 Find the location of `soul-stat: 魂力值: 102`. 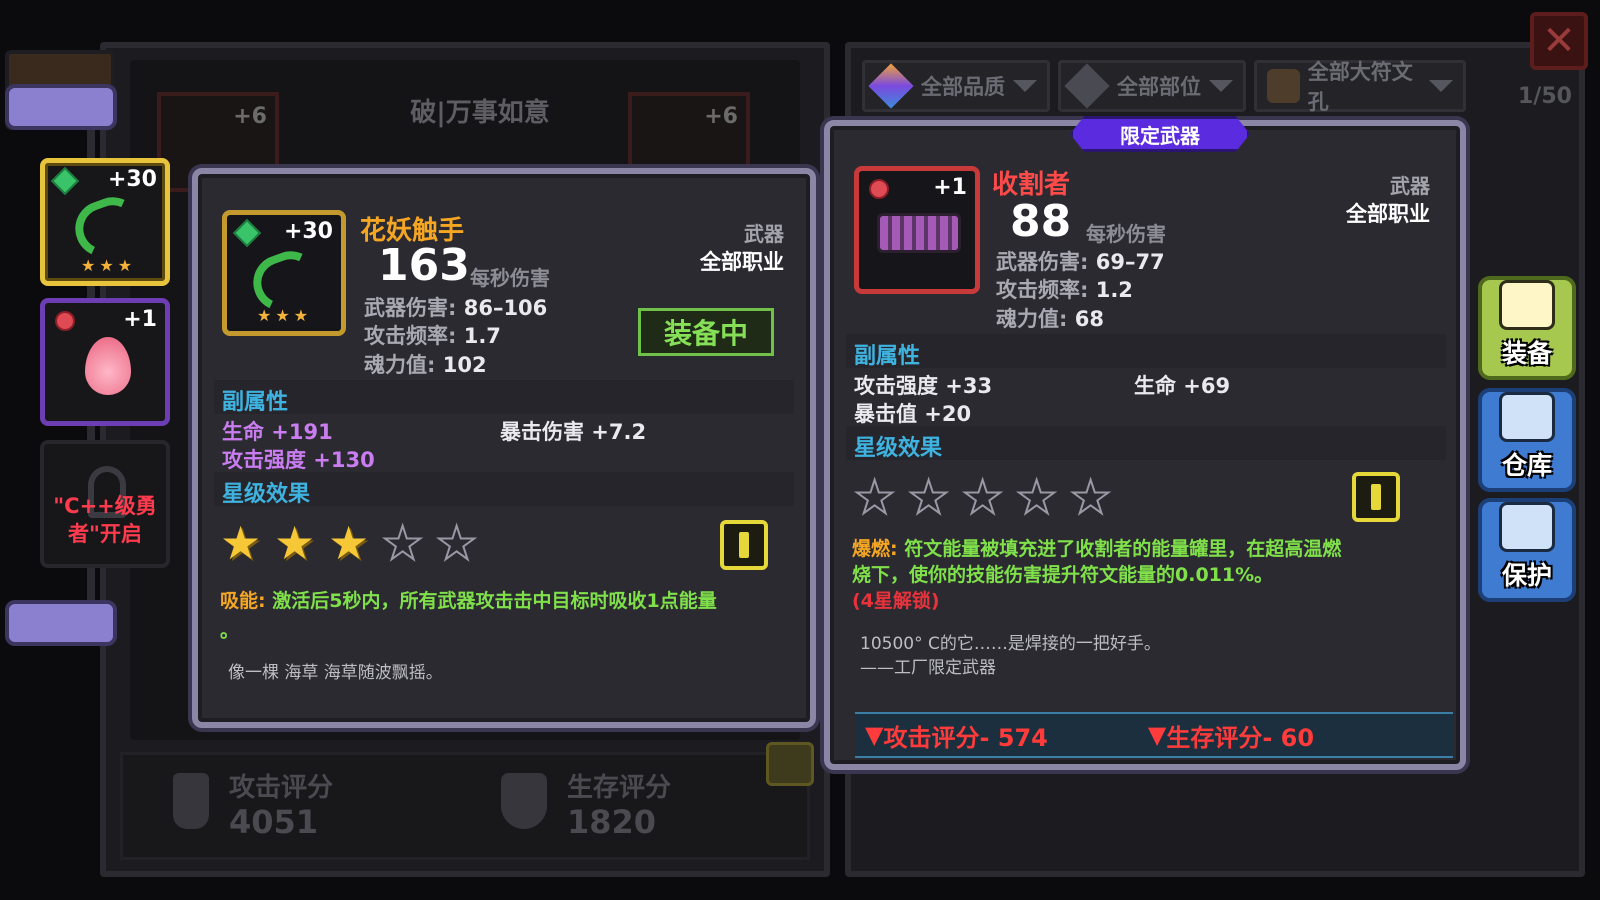

soul-stat: 魂力值: 102 is located at coordinates (425, 365).